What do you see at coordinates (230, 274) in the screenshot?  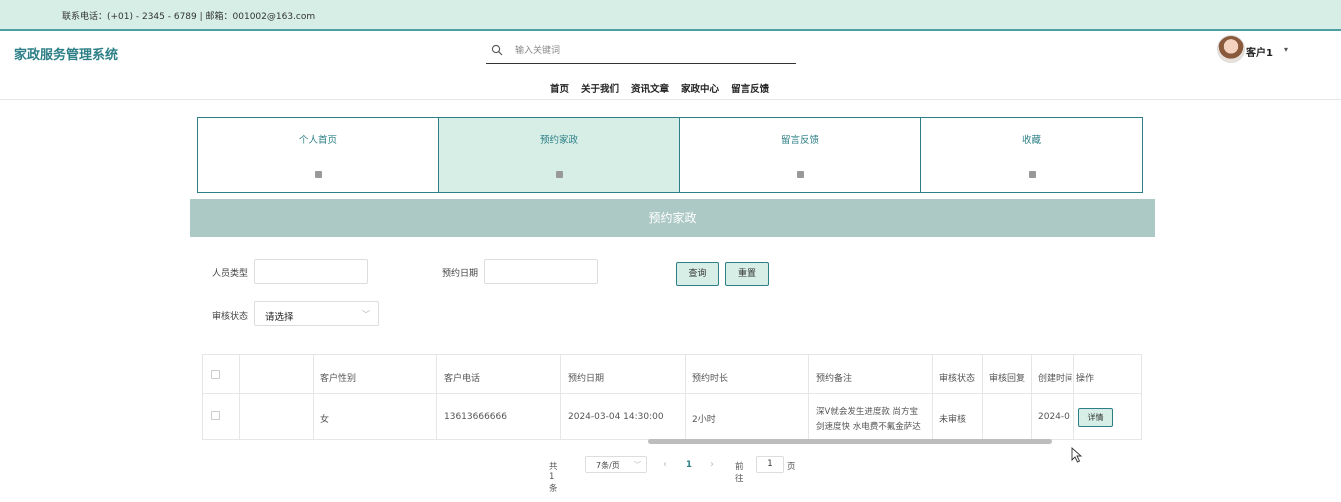 I see `staff-type-label: 人员类型` at bounding box center [230, 274].